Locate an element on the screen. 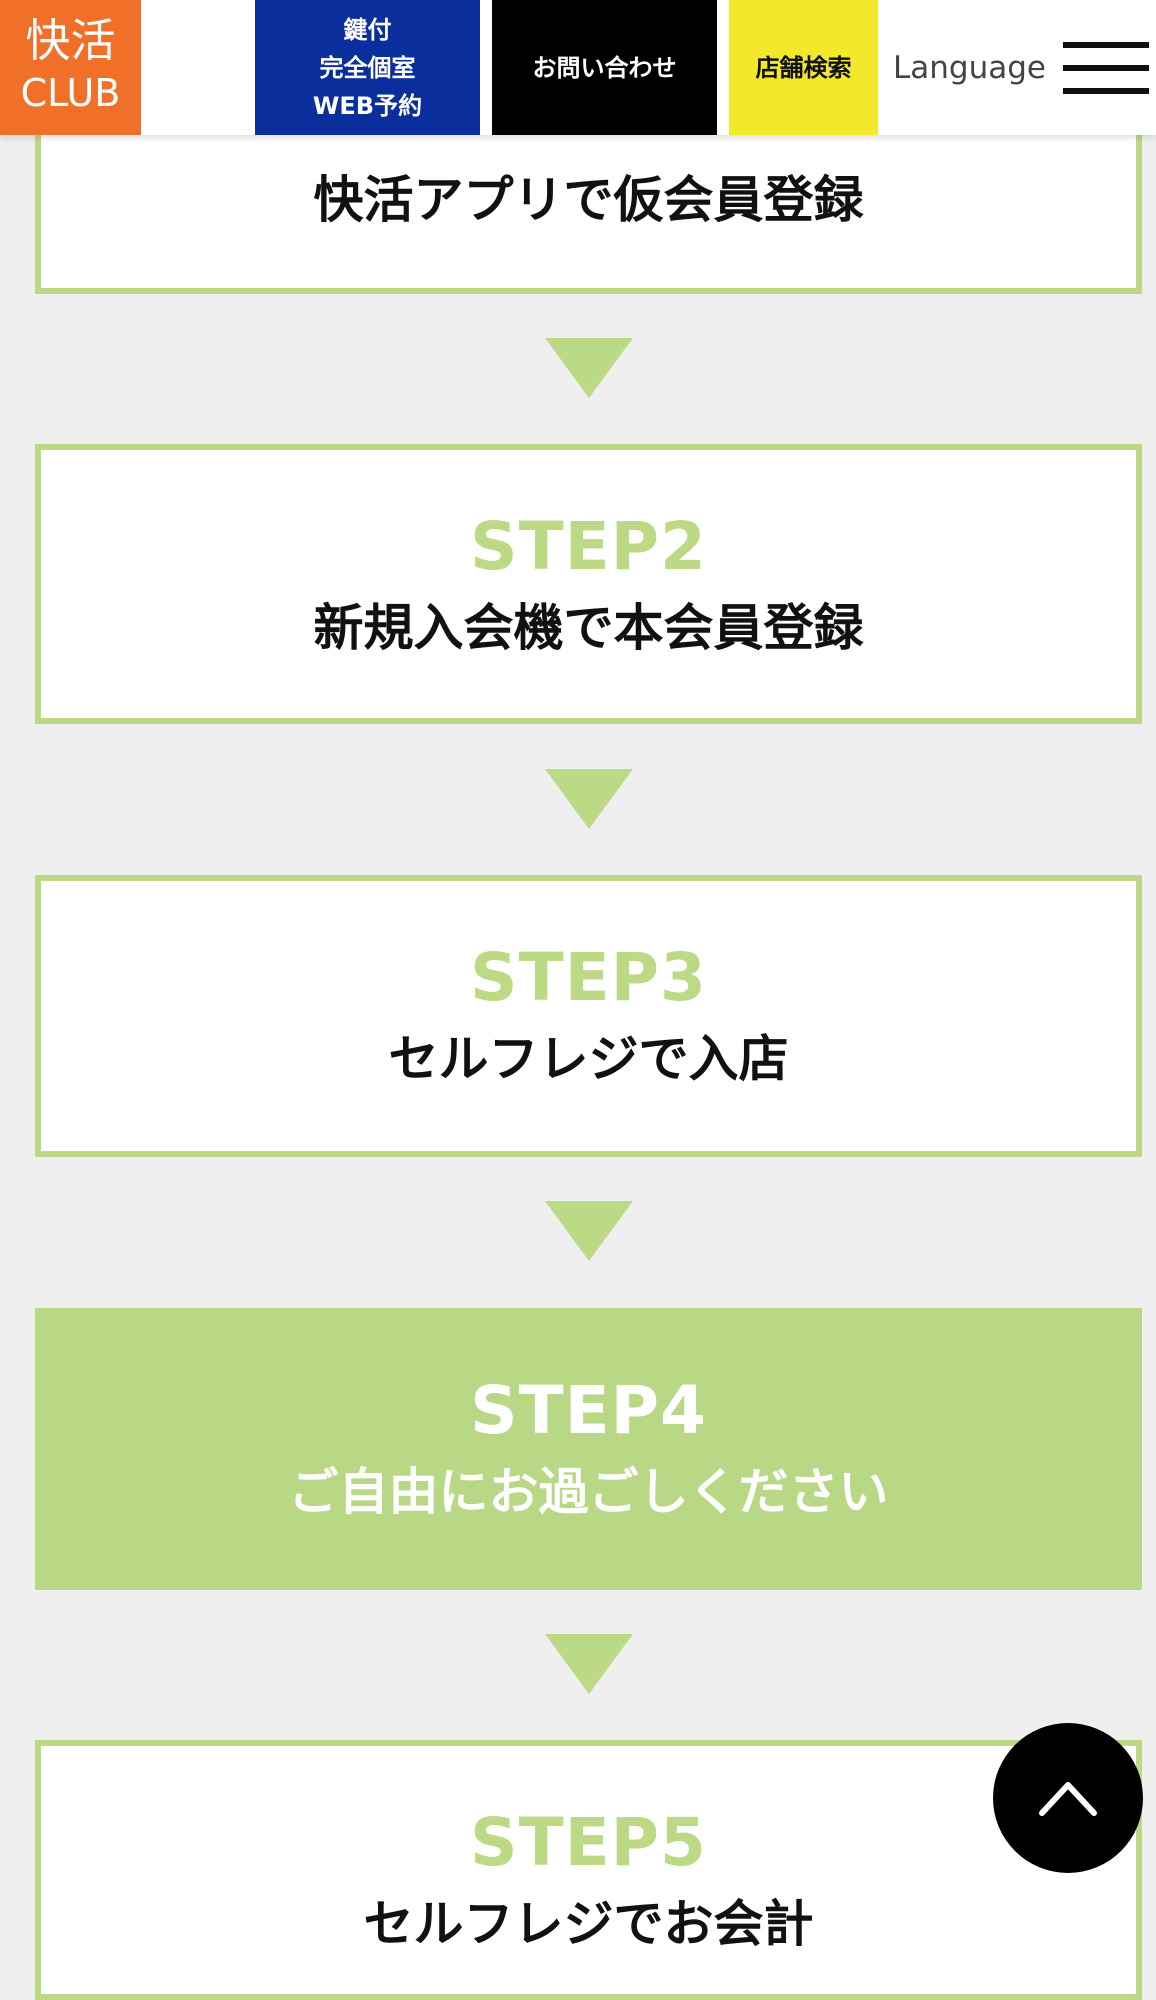 This screenshot has width=1156, height=2000. step-title: セルフレジでお会計 is located at coordinates (588, 1924).